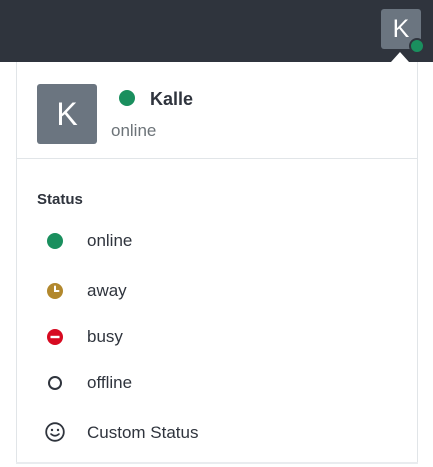 The height and width of the screenshot is (467, 433). Describe the element at coordinates (60, 199) in the screenshot. I see `status-section-title: Status` at that location.